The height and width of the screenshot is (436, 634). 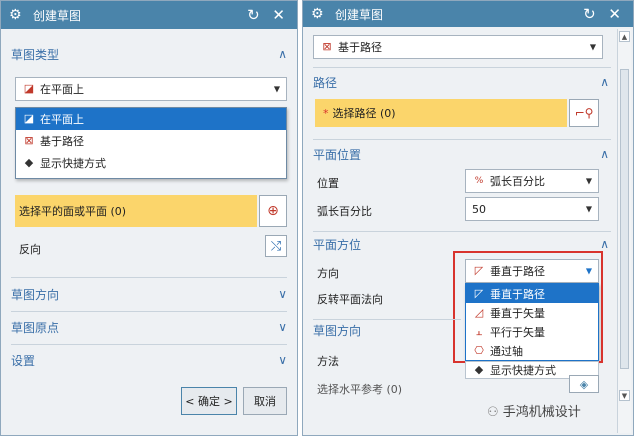 What do you see at coordinates (344, 211) in the screenshot?
I see `arc-percent-label: 弧长百分比` at bounding box center [344, 211].